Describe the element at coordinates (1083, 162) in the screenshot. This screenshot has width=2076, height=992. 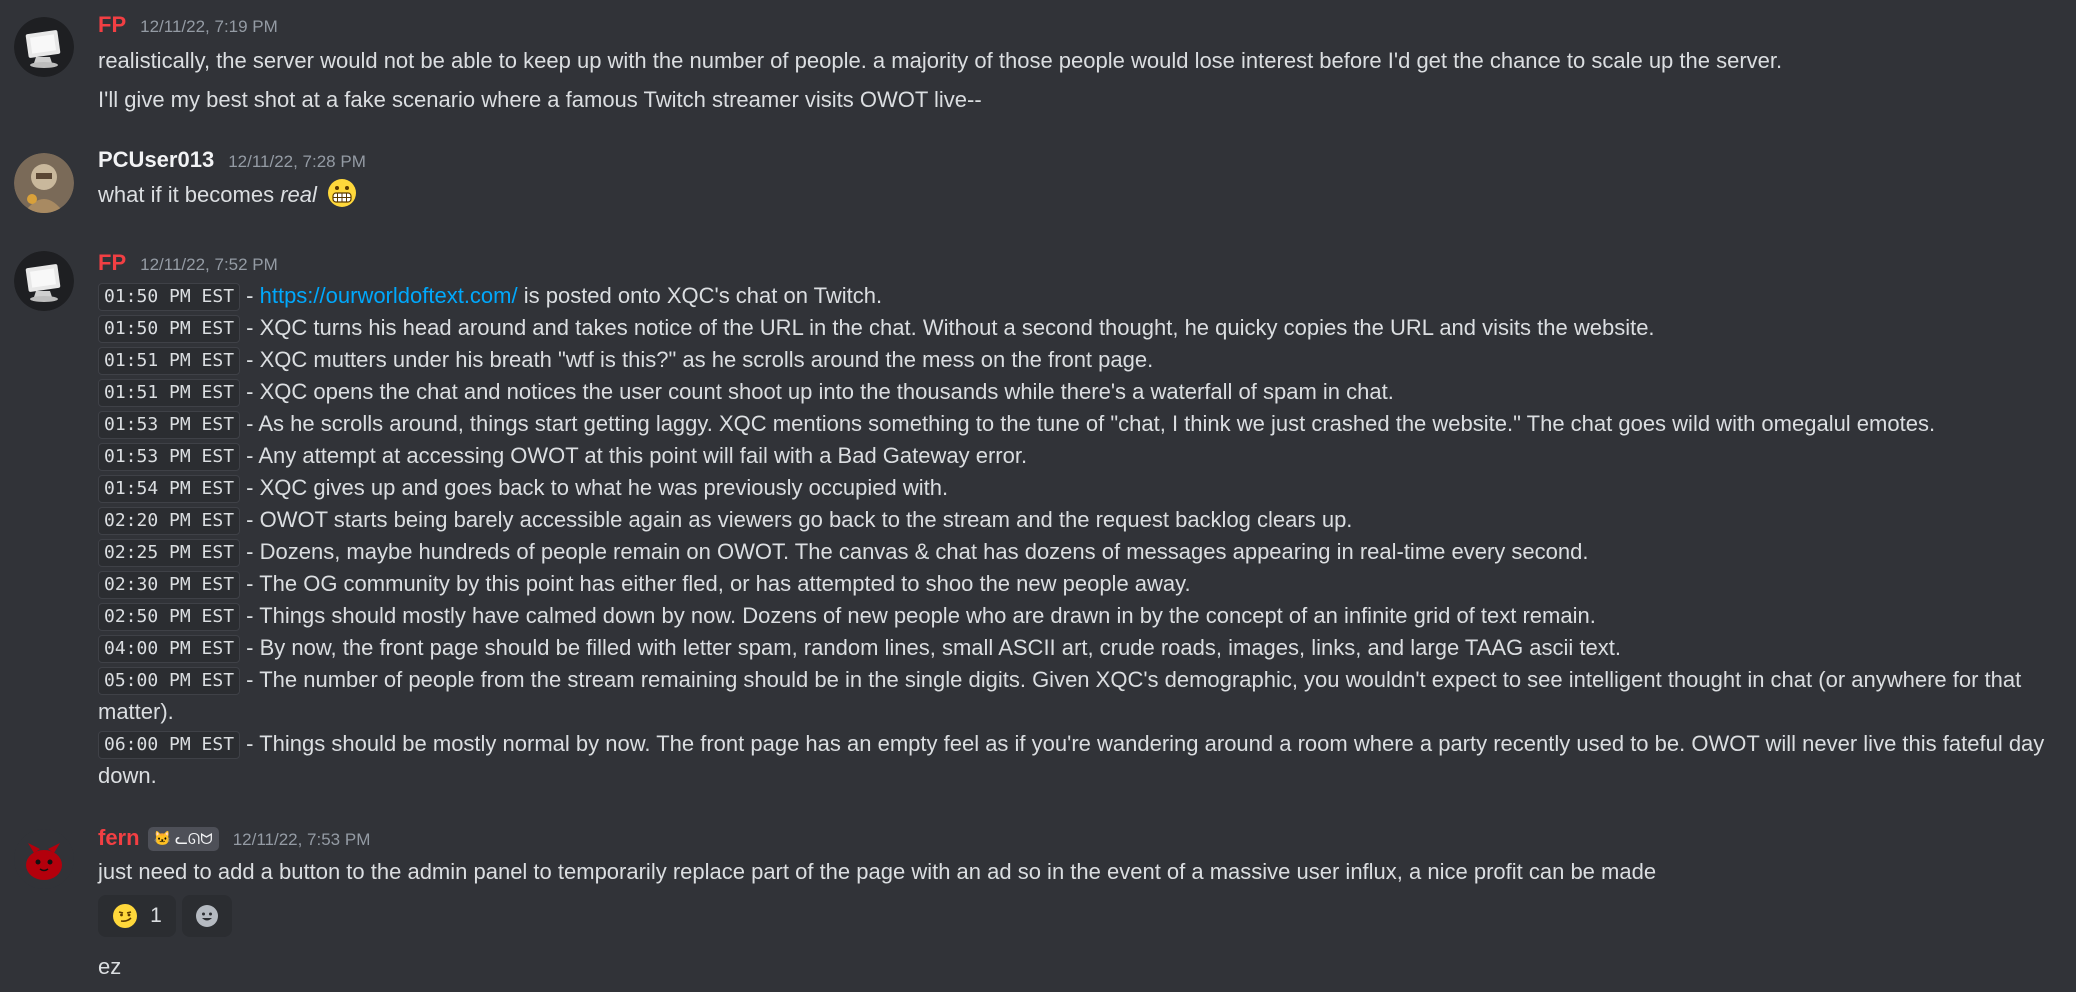
I see `message-header: PCUser013 12/11/22, 7:28 PM` at that location.